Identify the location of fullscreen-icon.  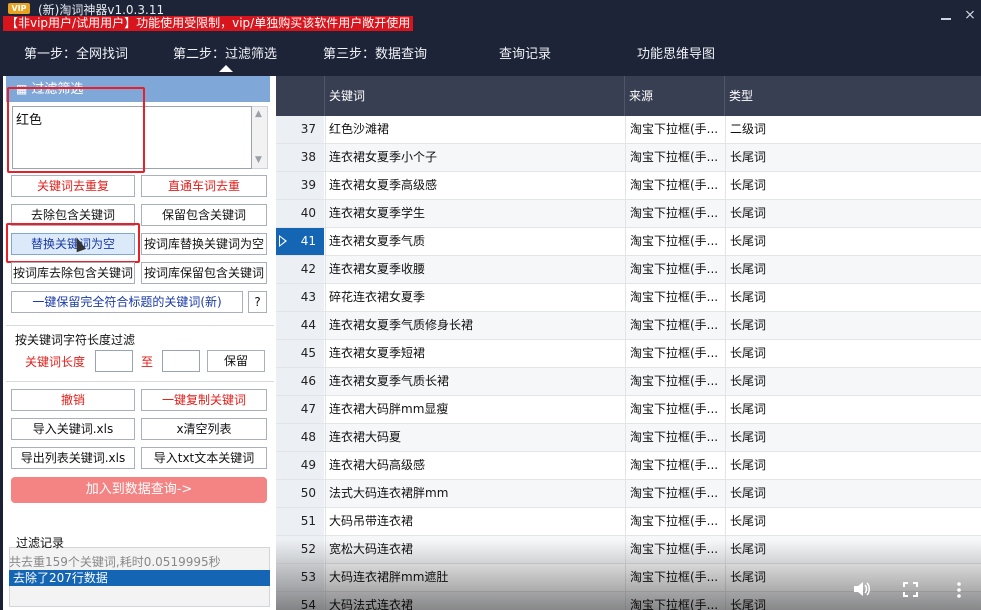
(910, 591).